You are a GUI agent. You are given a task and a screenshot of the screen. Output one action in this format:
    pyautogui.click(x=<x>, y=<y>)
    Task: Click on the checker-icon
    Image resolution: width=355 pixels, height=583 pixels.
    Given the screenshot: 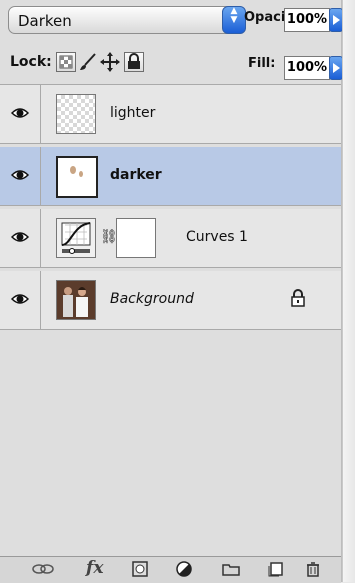 What is the action you would take?
    pyautogui.click(x=66, y=62)
    